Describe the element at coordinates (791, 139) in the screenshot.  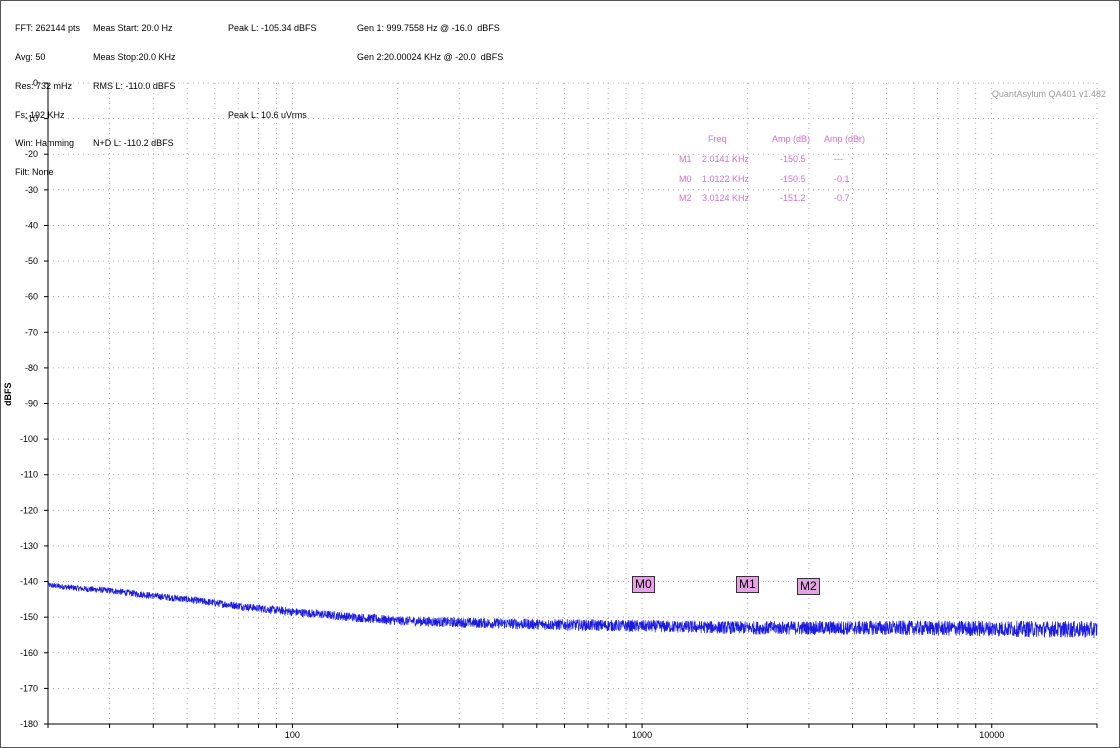
I see `table-header-amp-db: Amp (dB)` at that location.